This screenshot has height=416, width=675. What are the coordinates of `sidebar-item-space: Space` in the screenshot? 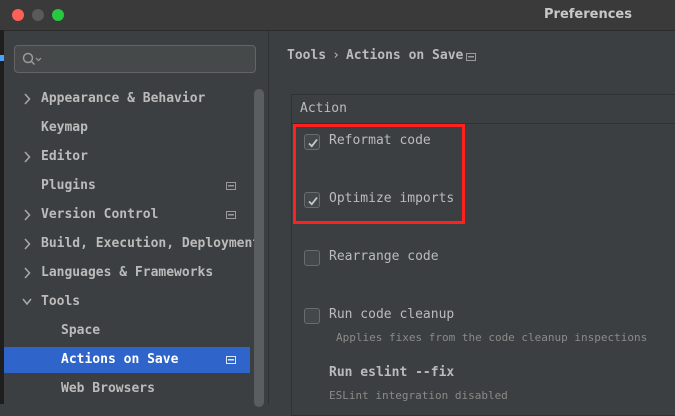 It's located at (127, 331).